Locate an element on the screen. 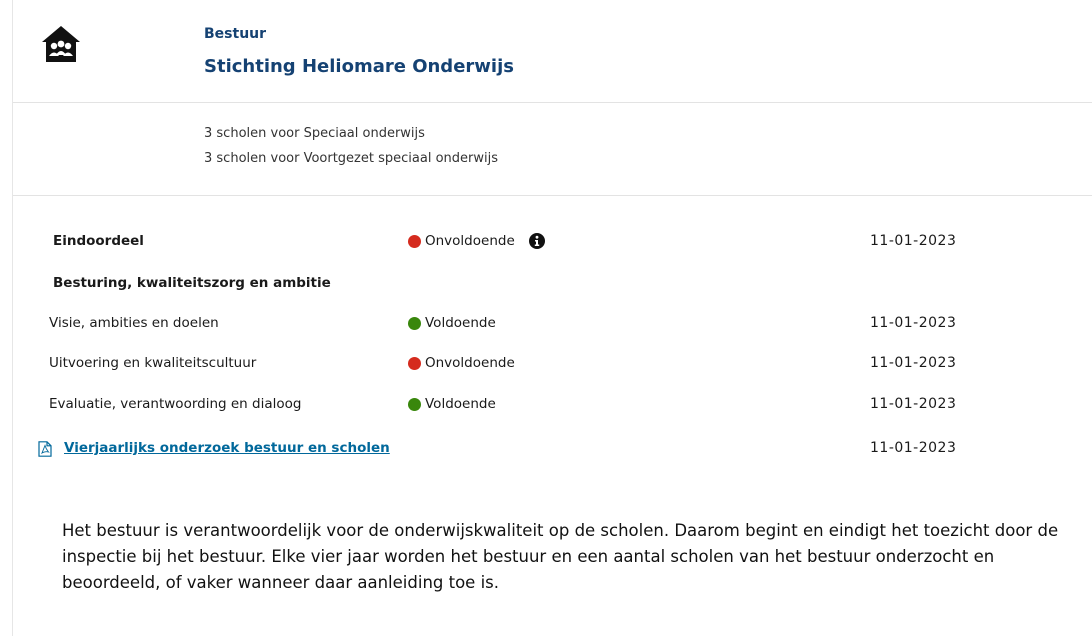 This screenshot has width=1092, height=636. organization-name: Stichting Heliomare Onderwijs is located at coordinates (359, 66).